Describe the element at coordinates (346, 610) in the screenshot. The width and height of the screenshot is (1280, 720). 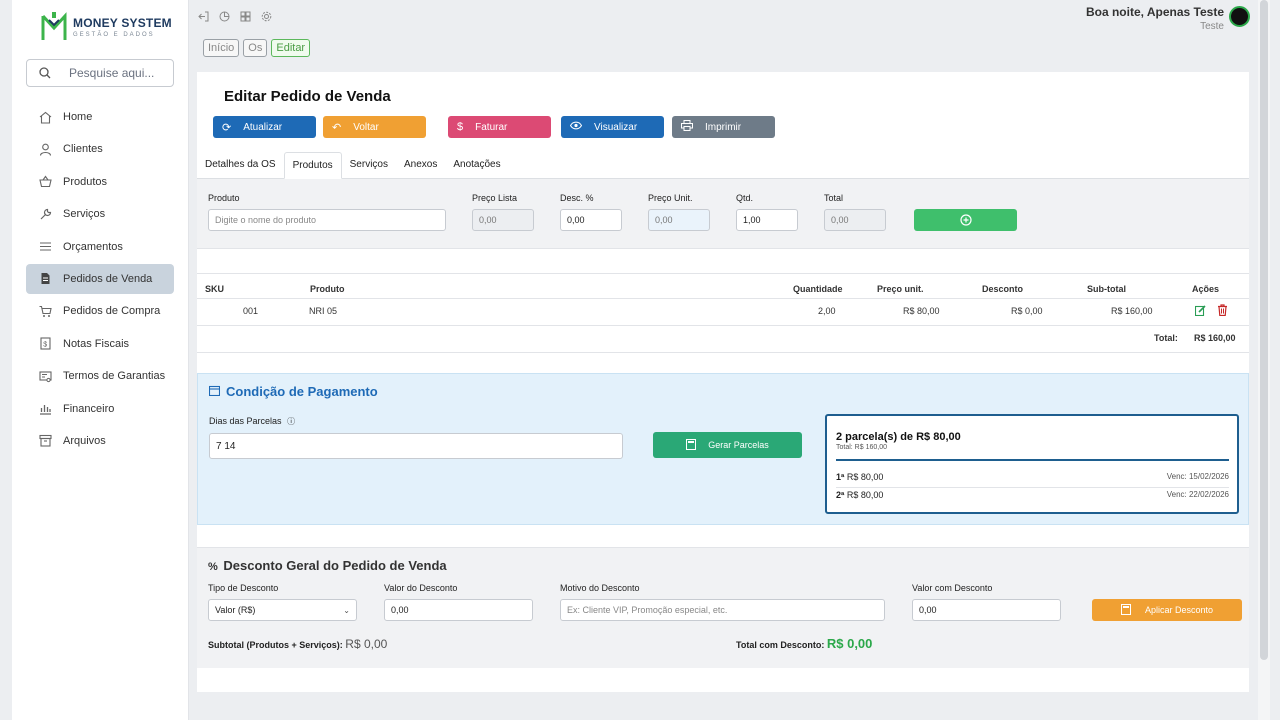
I see `chevron-down-icon: ⌄` at that location.